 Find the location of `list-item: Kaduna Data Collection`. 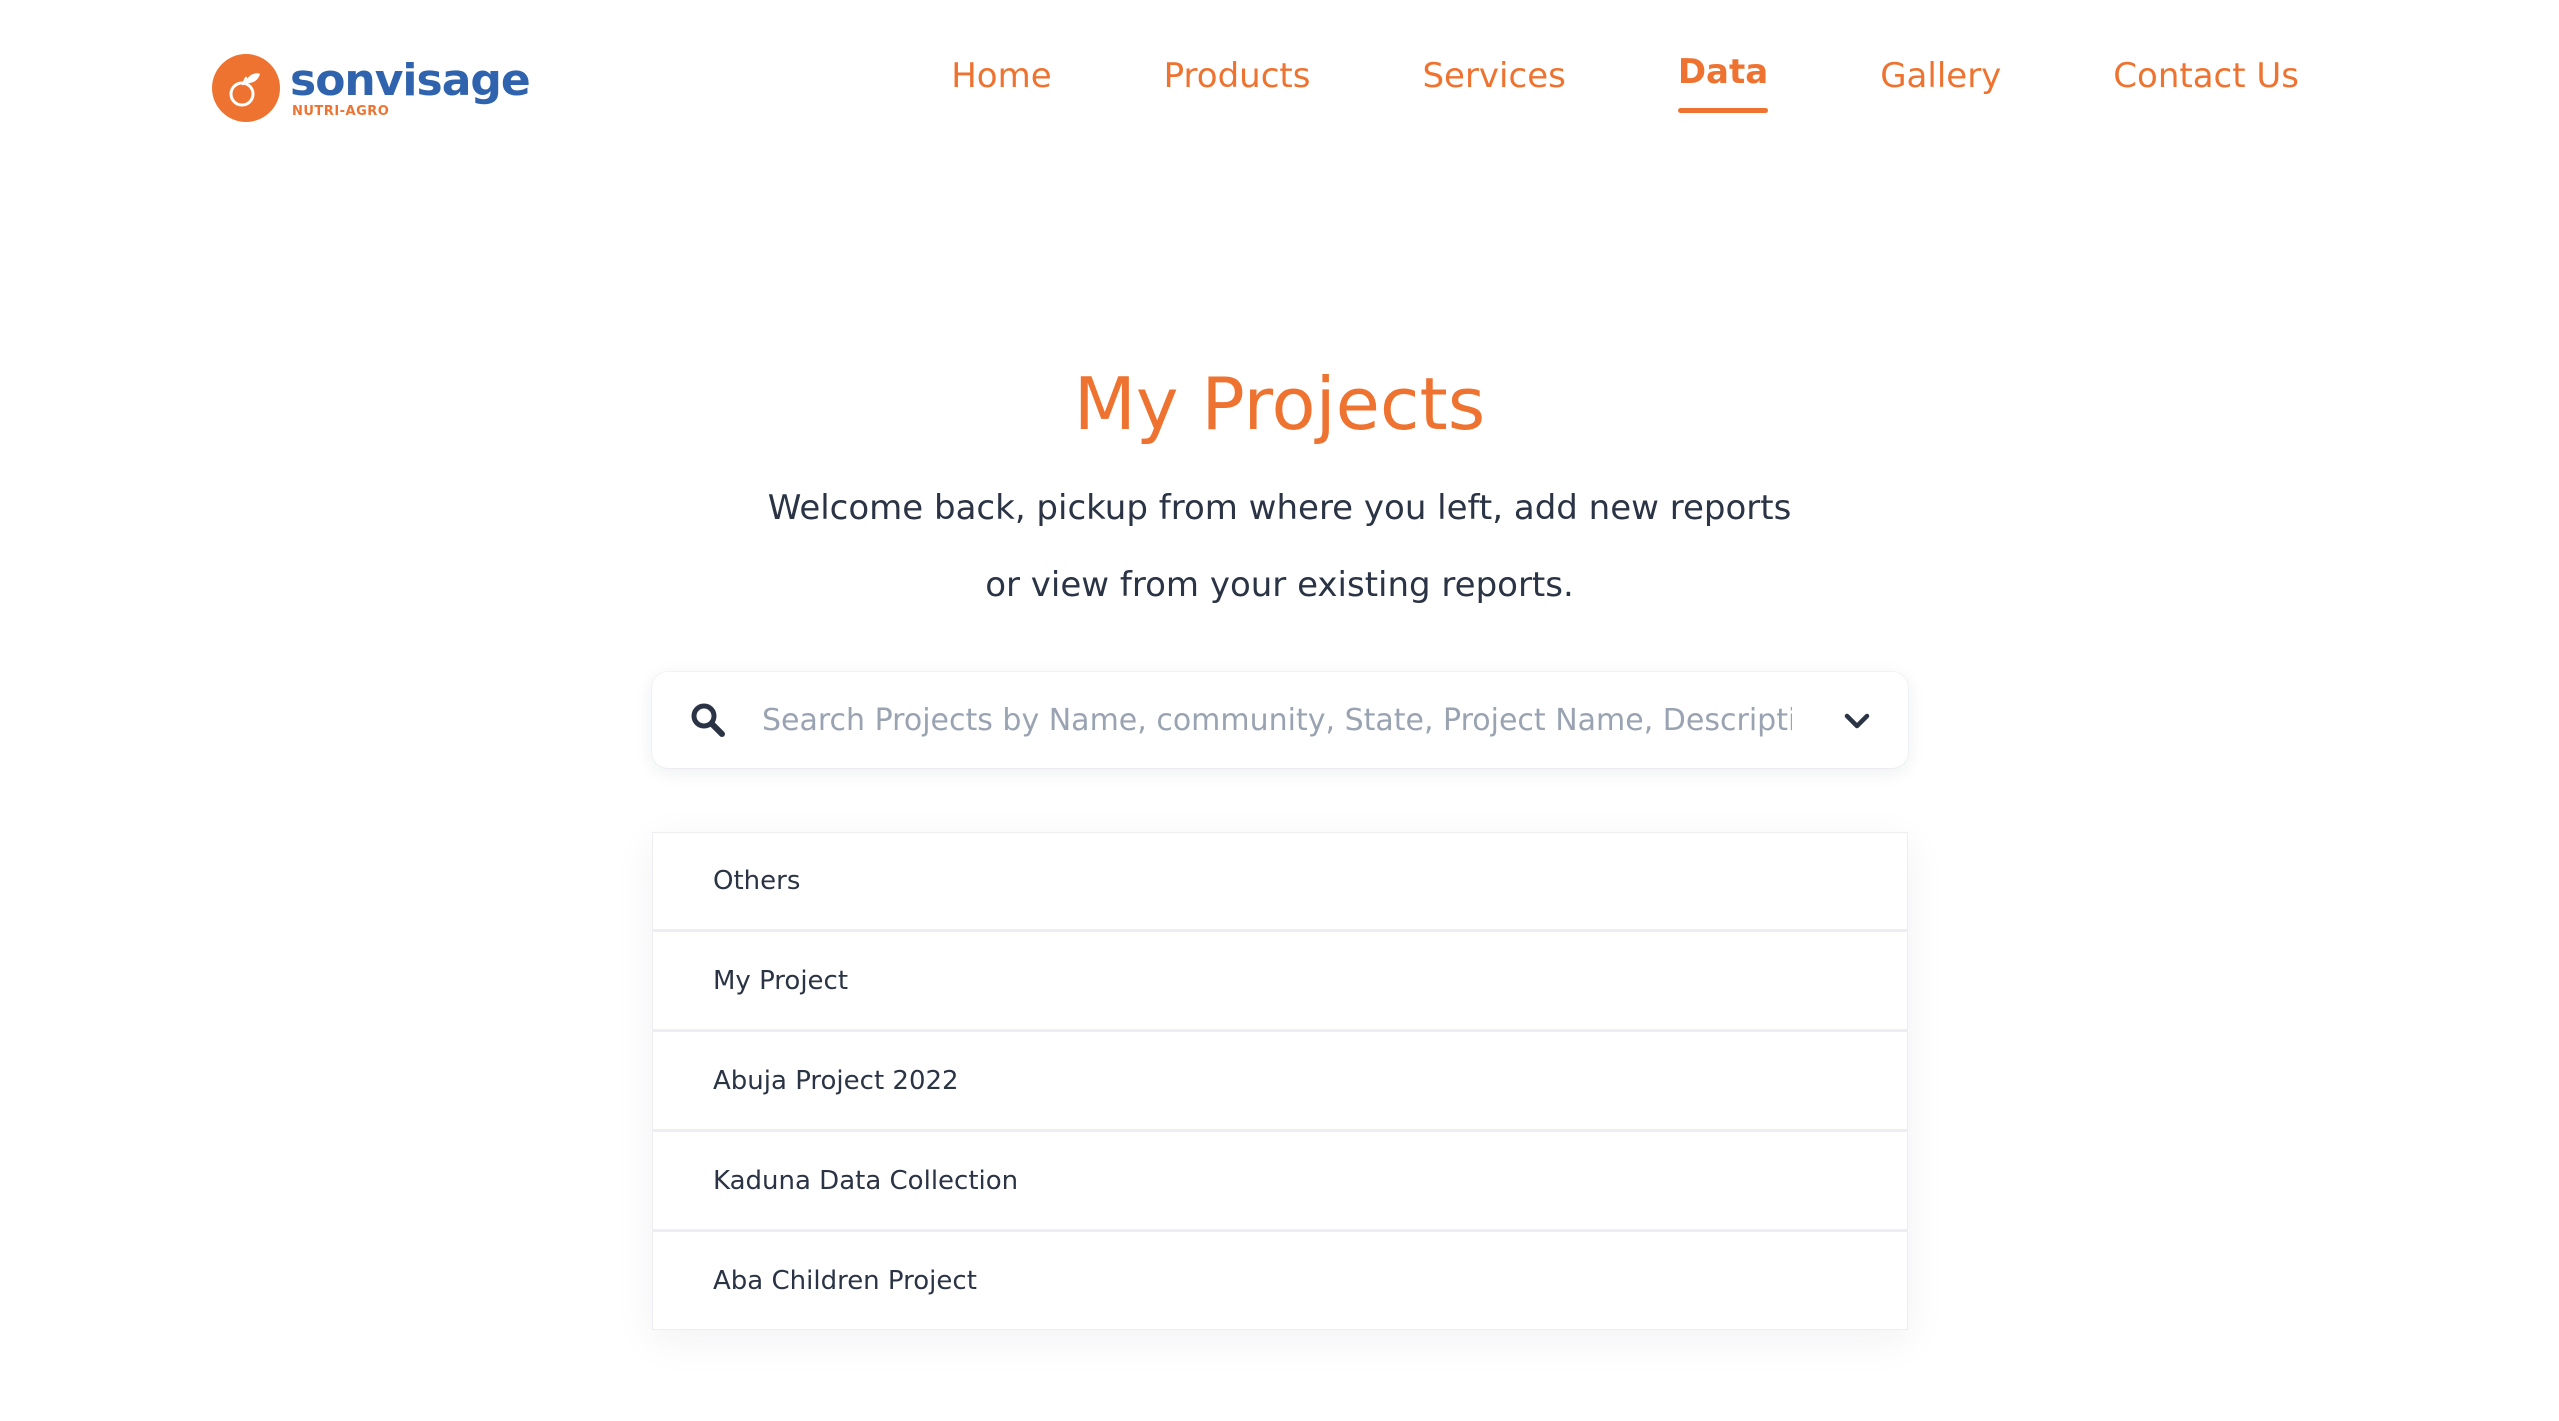

list-item: Kaduna Data Collection is located at coordinates (1280, 1180).